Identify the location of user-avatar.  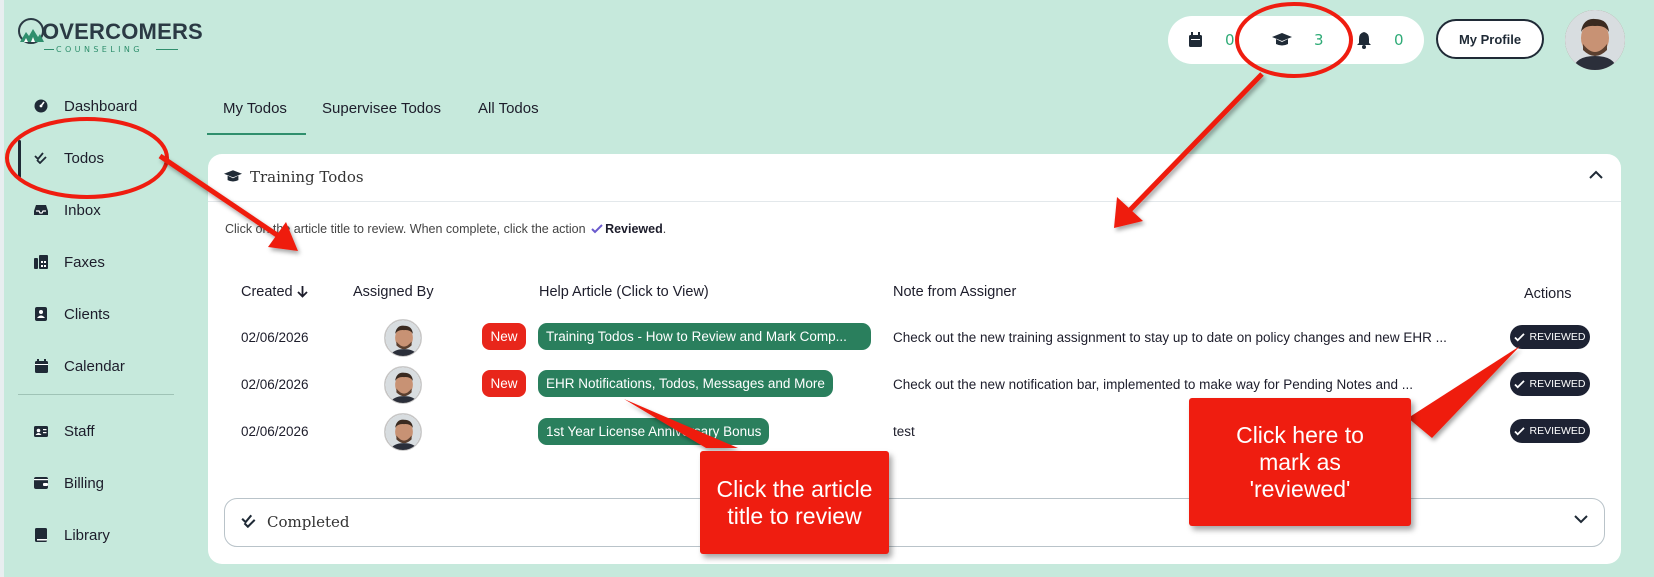
(1595, 40).